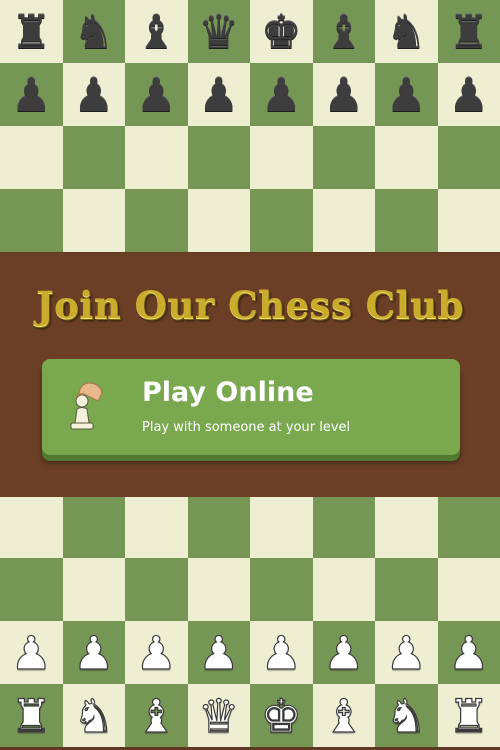  I want to click on black-king-icon: ♚, so click(281, 31).